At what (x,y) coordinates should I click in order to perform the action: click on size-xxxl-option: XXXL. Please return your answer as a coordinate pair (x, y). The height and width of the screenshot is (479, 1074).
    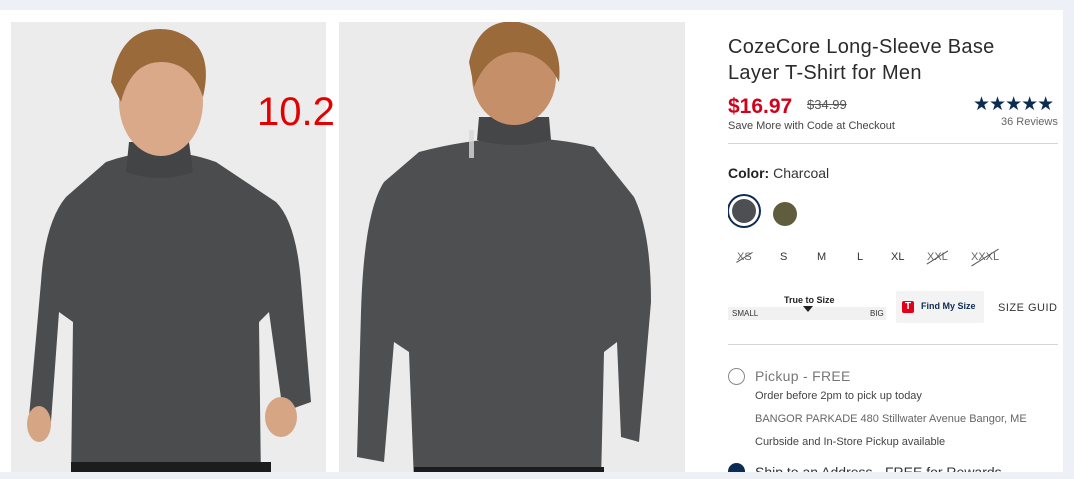
    Looking at the image, I should click on (985, 257).